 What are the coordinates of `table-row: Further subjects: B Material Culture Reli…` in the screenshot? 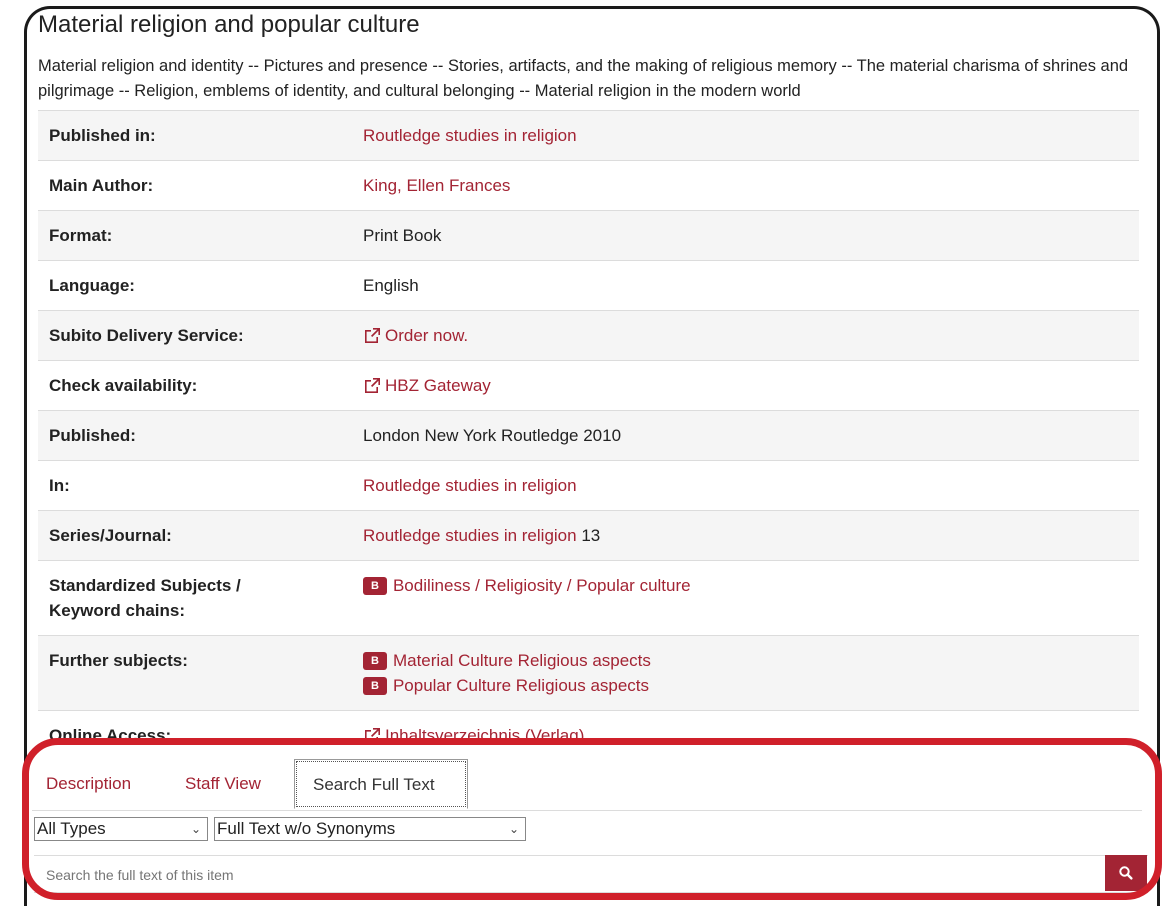 It's located at (588, 673).